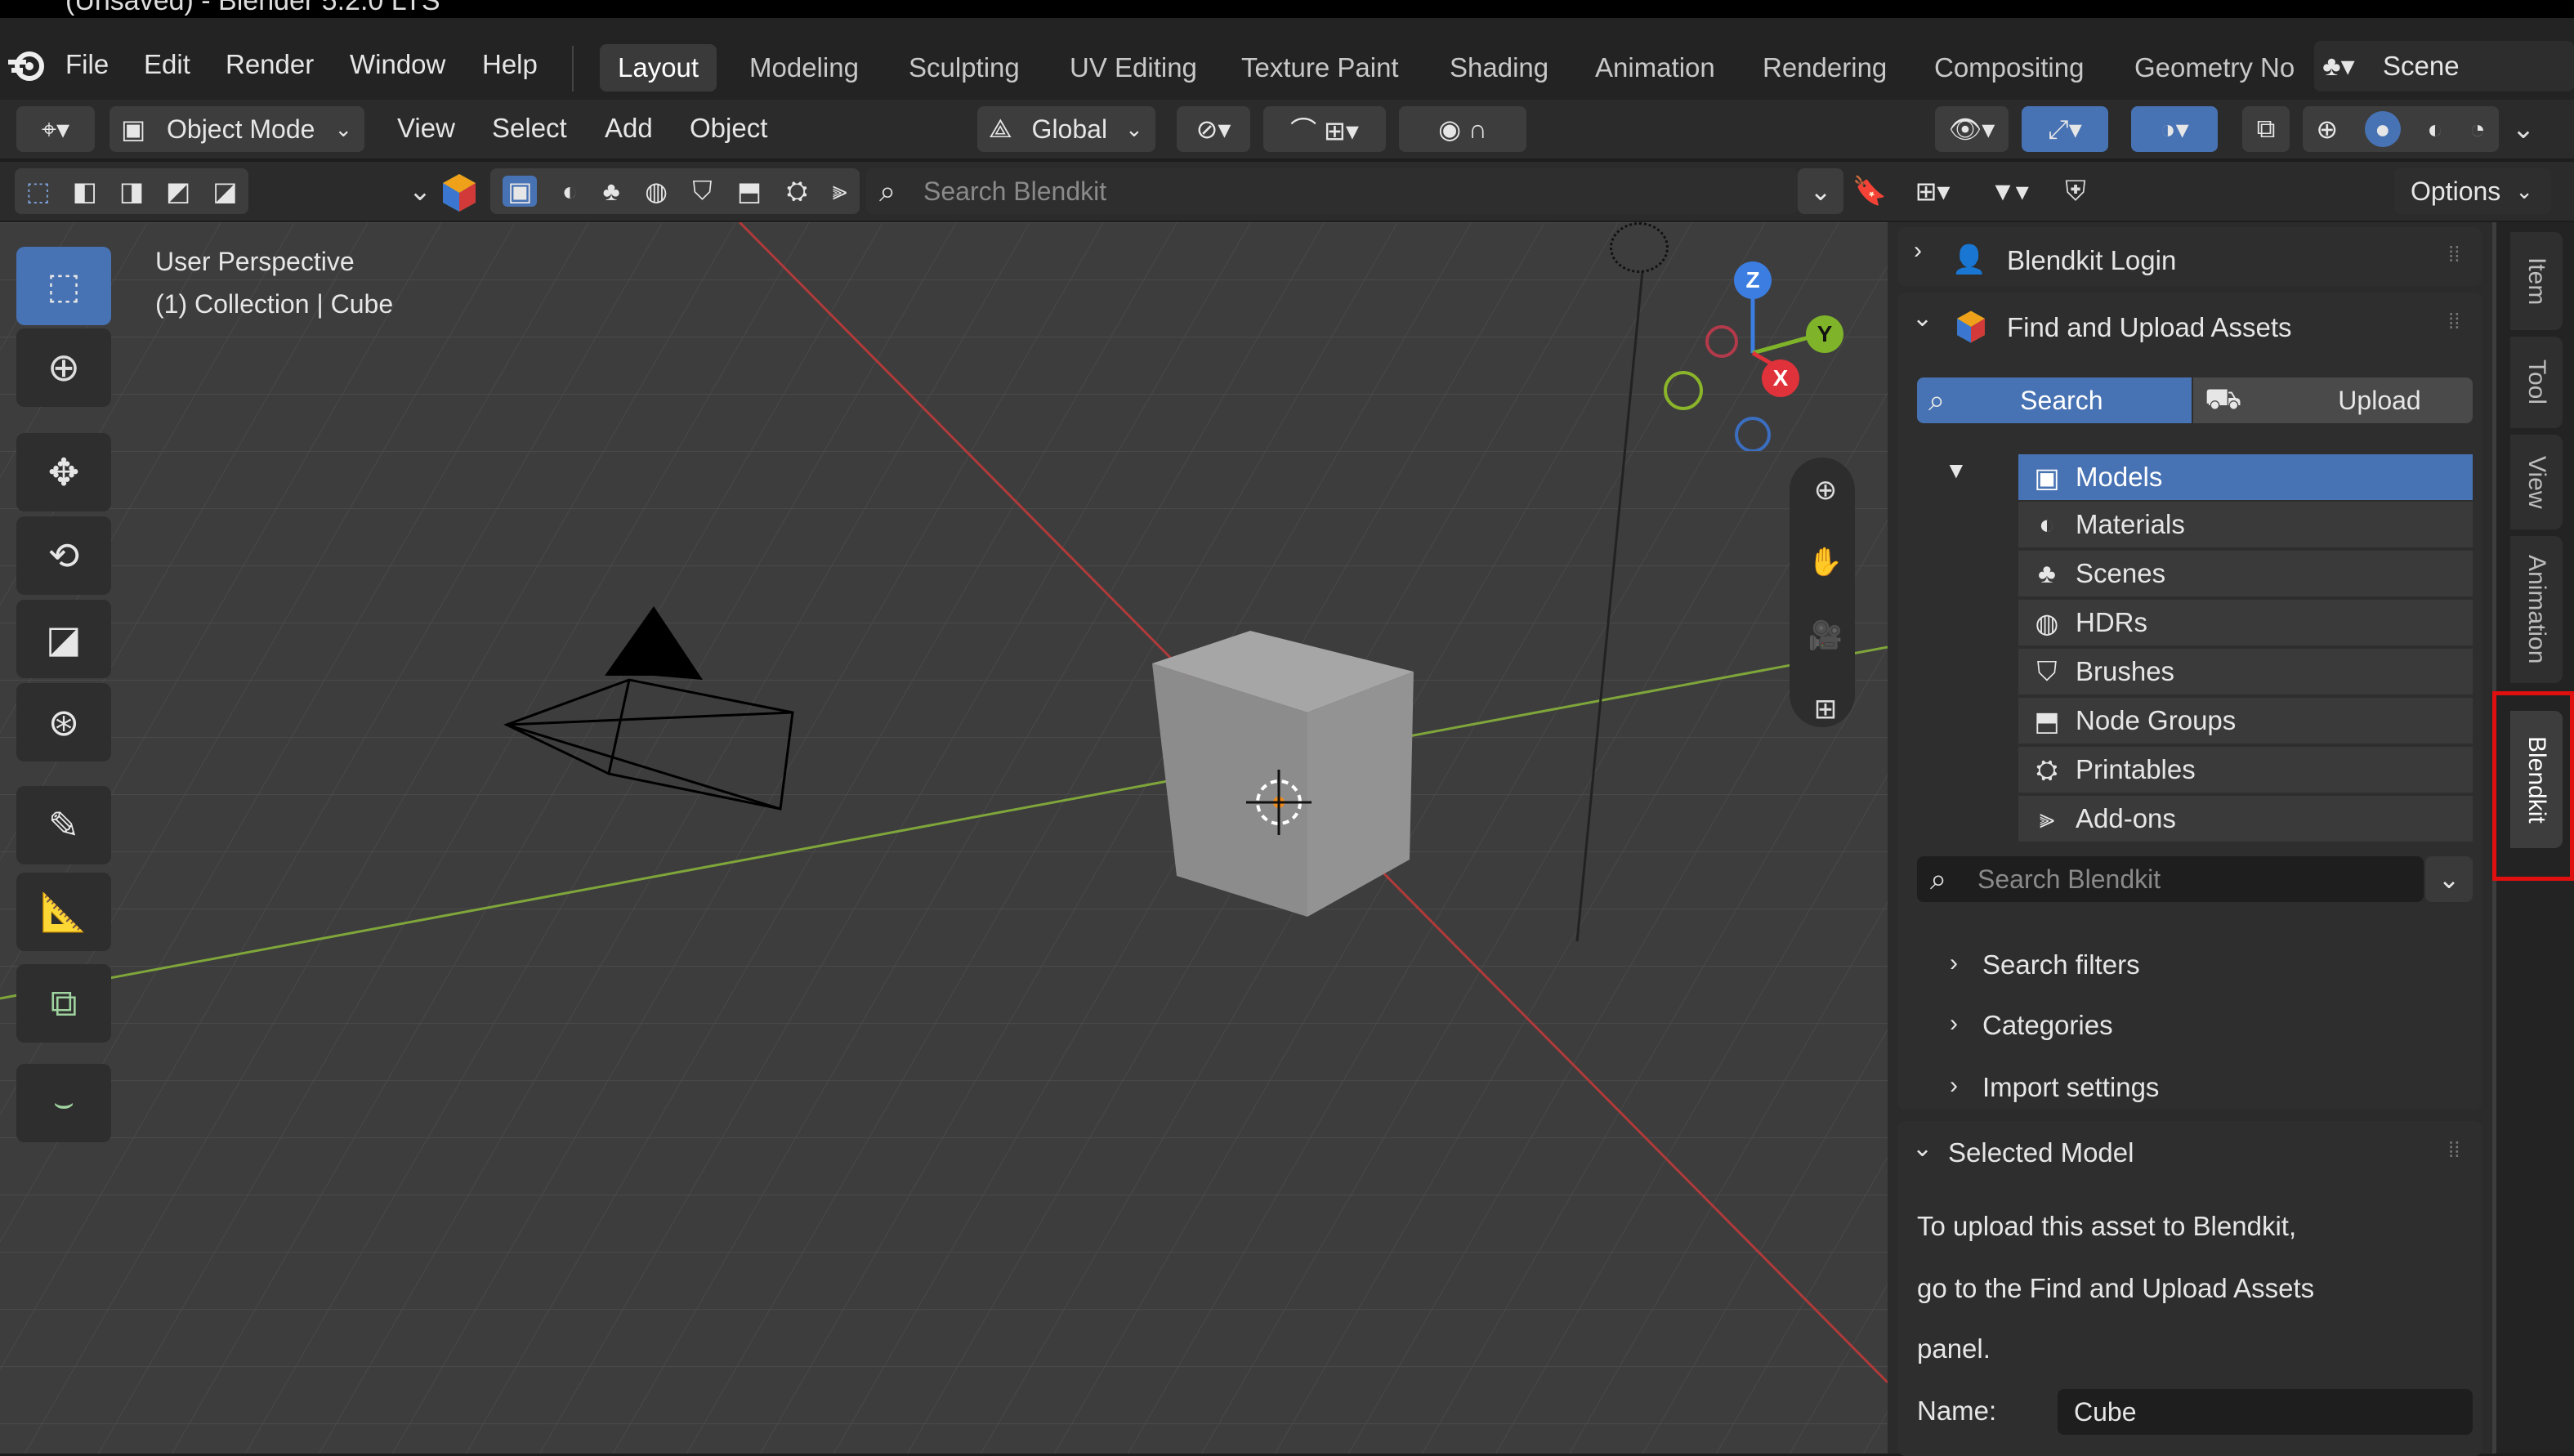 The image size is (2574, 1456). Describe the element at coordinates (178, 191) in the screenshot. I see `select-invert-icon: ◩` at that location.